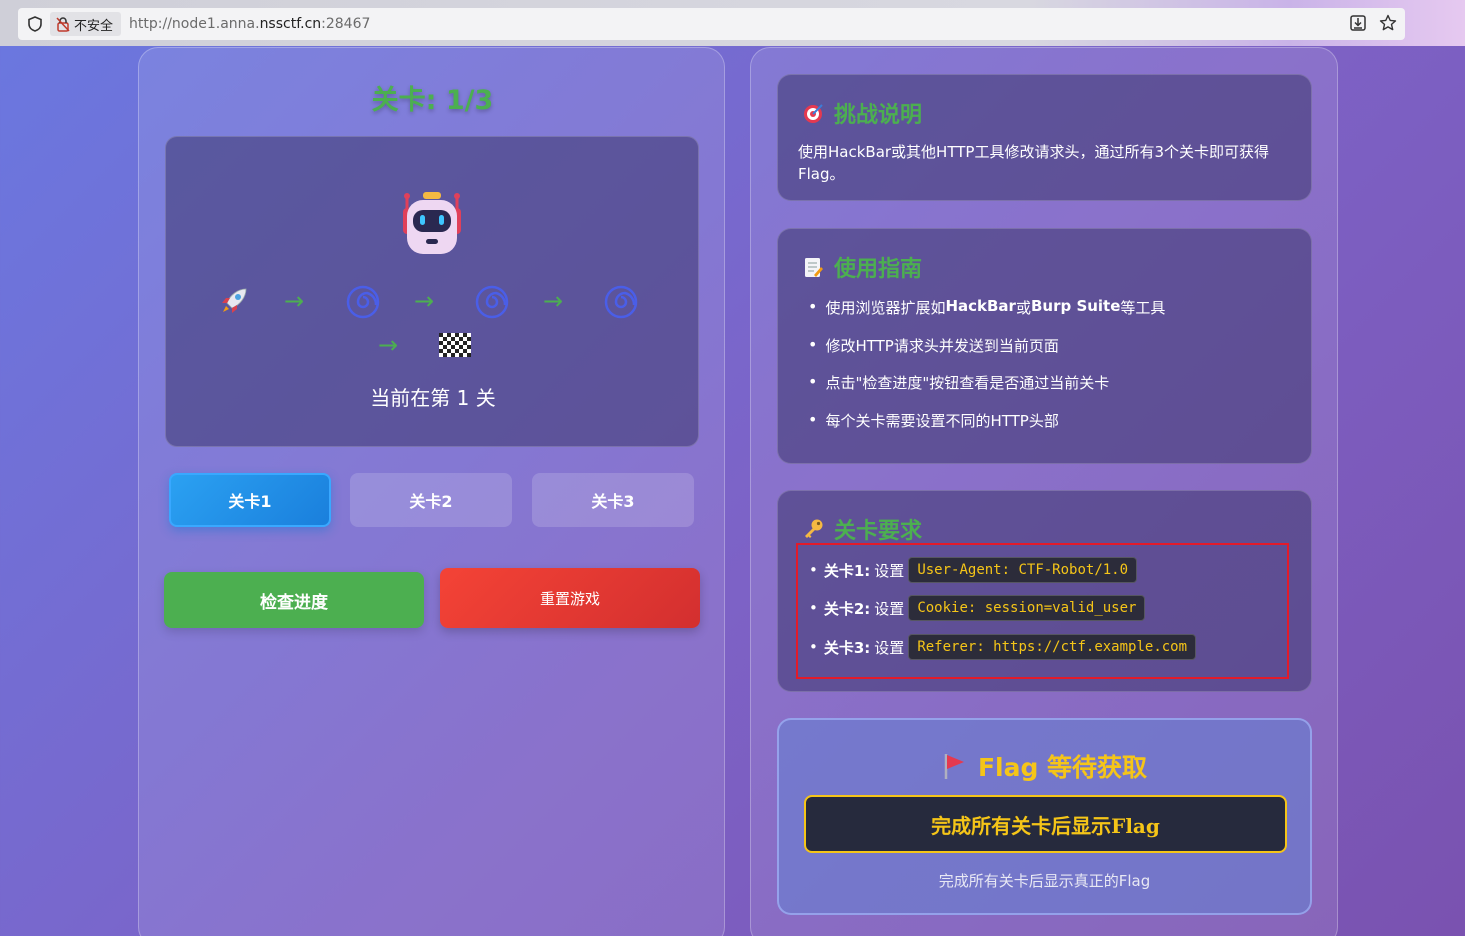 Image resolution: width=1465 pixels, height=936 pixels. I want to click on address-bar: 不安全 http://node1.anna.nssctf.cn:28467, so click(711, 24).